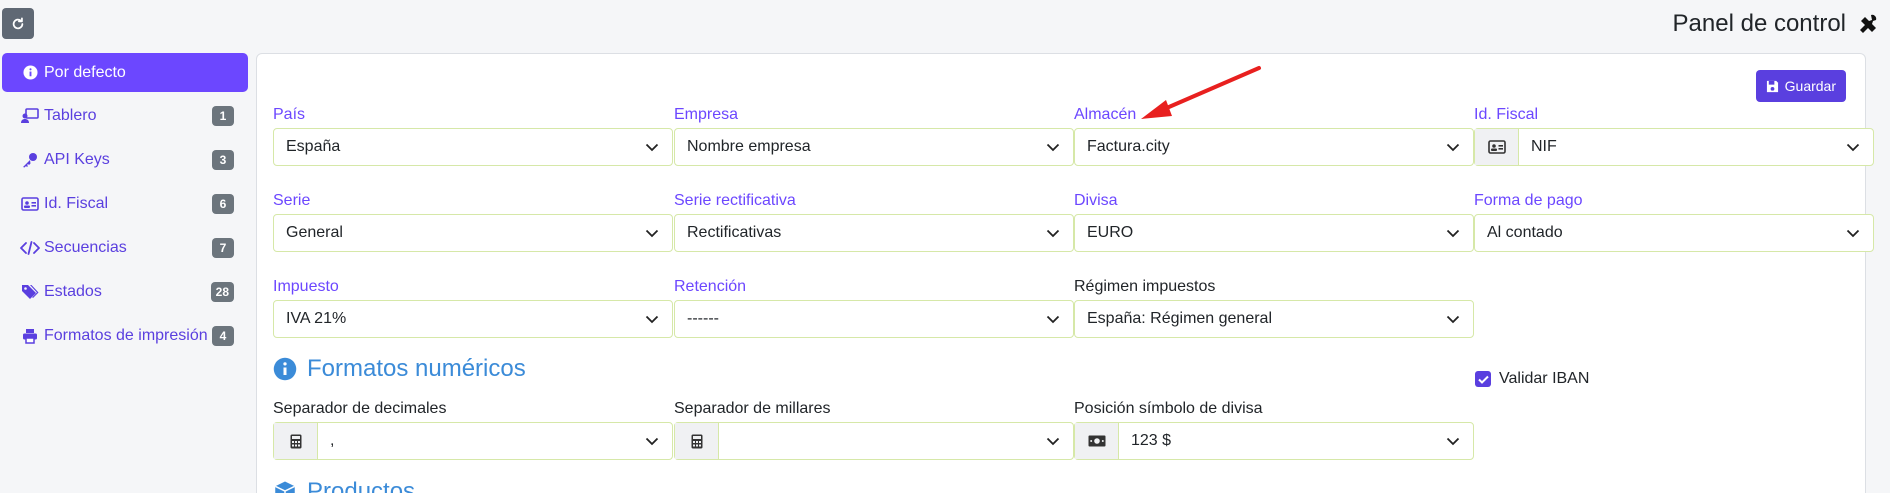  What do you see at coordinates (1180, 318) in the screenshot?
I see `regimen-impuestos-value: España: Régimen general` at bounding box center [1180, 318].